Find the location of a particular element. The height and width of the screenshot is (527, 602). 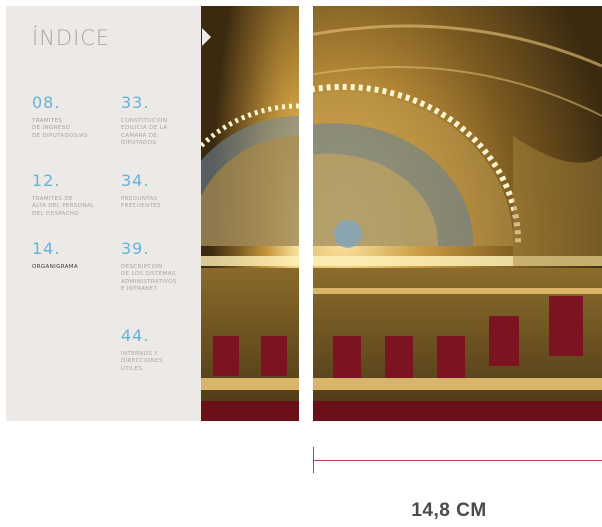

dimension-line is located at coordinates (457, 460).